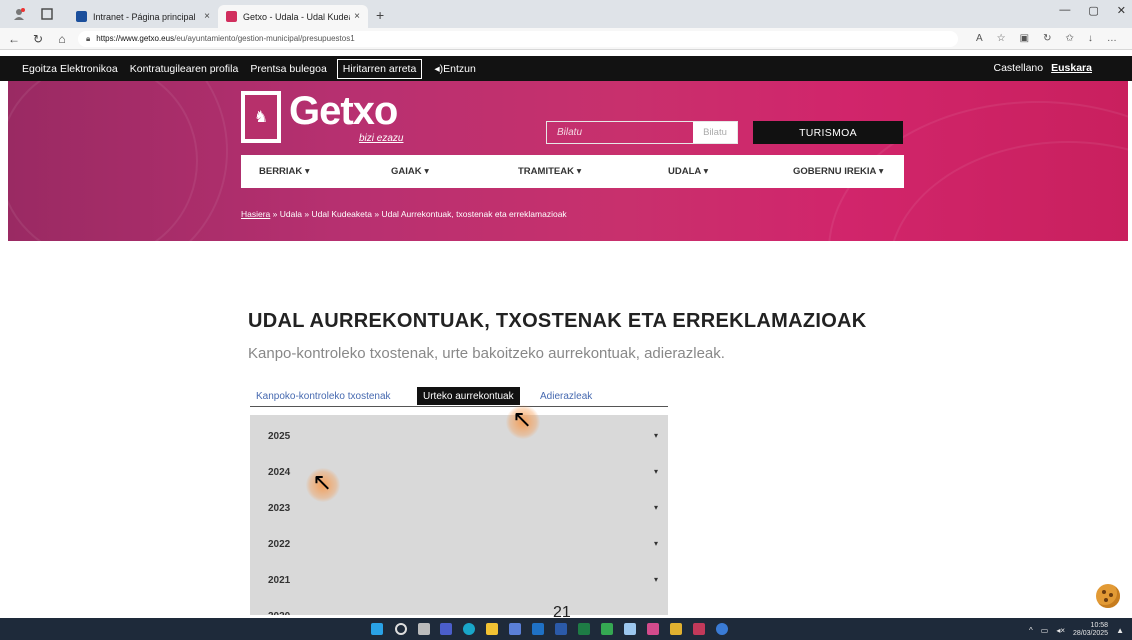 Image resolution: width=1132 pixels, height=640 pixels. I want to click on breadcrumb-udal-kudeaketa: Udal Kudeaketa, so click(341, 214).